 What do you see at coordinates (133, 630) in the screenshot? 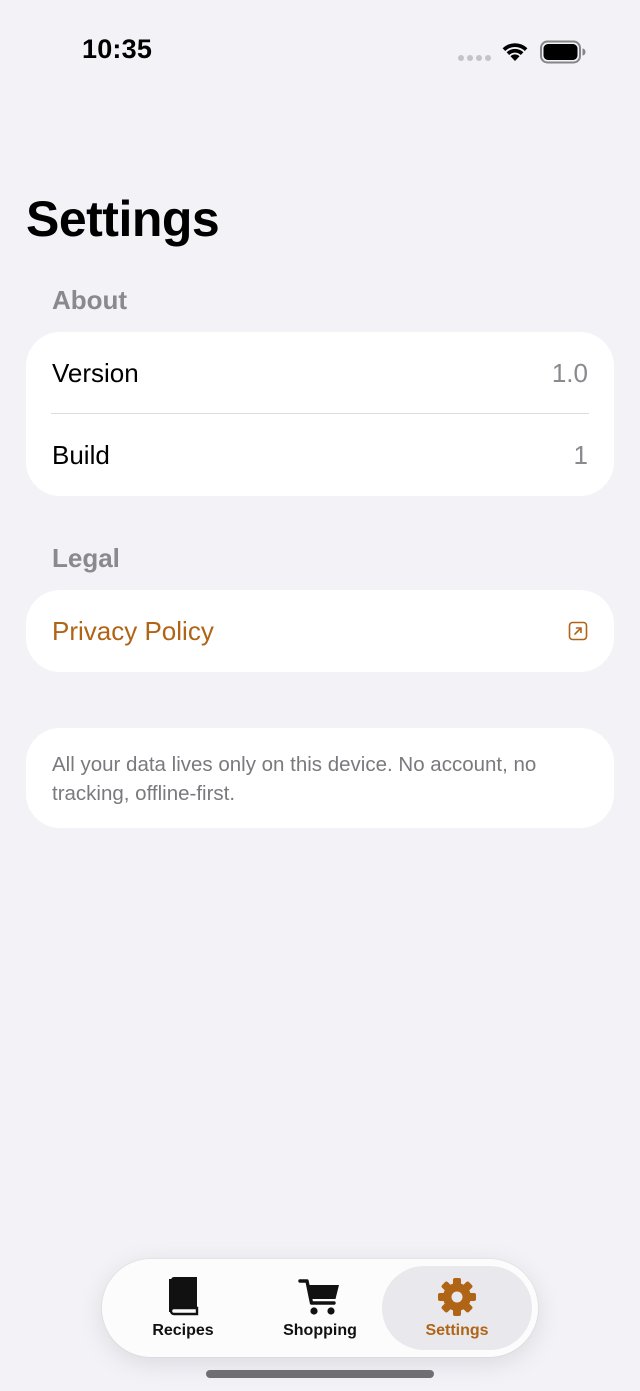
I see `privacy-policy-label: Privacy Policy` at bounding box center [133, 630].